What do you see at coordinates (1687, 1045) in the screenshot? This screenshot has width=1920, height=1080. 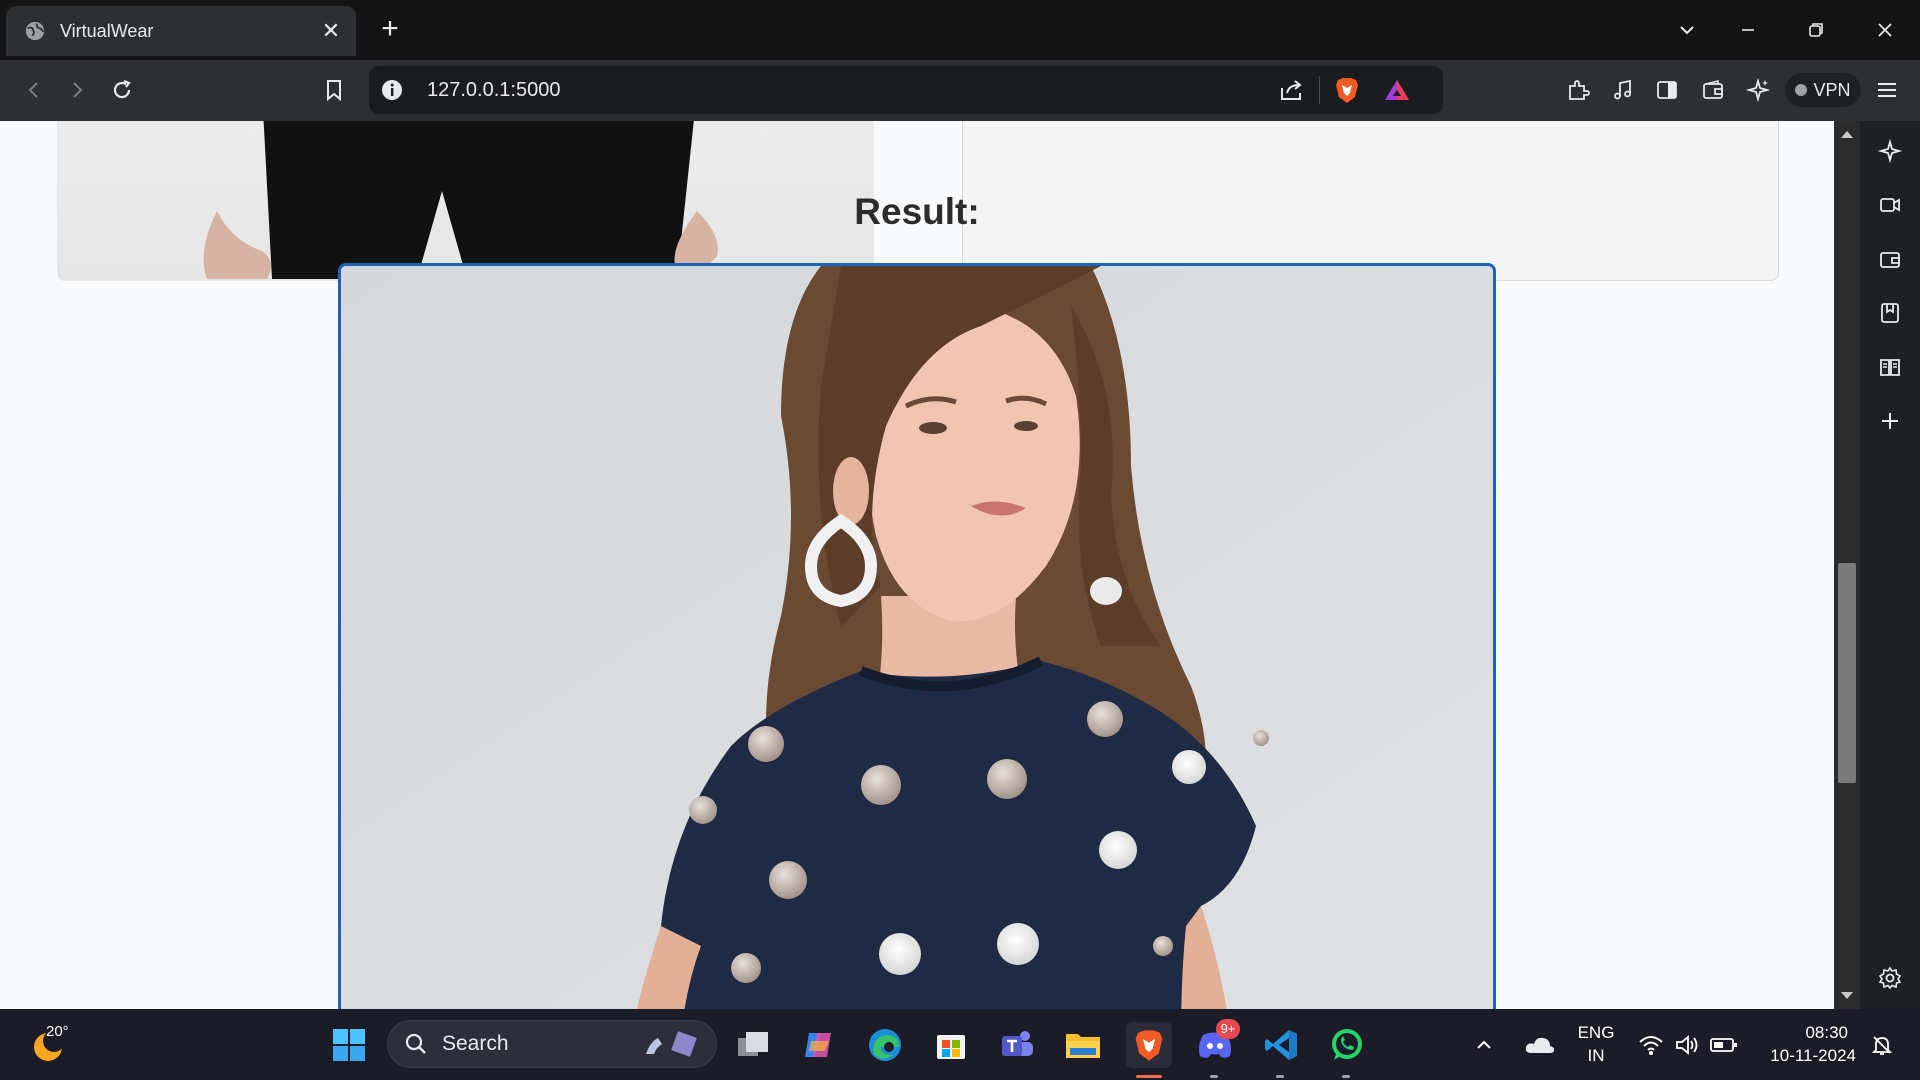 I see `volume-icon` at bounding box center [1687, 1045].